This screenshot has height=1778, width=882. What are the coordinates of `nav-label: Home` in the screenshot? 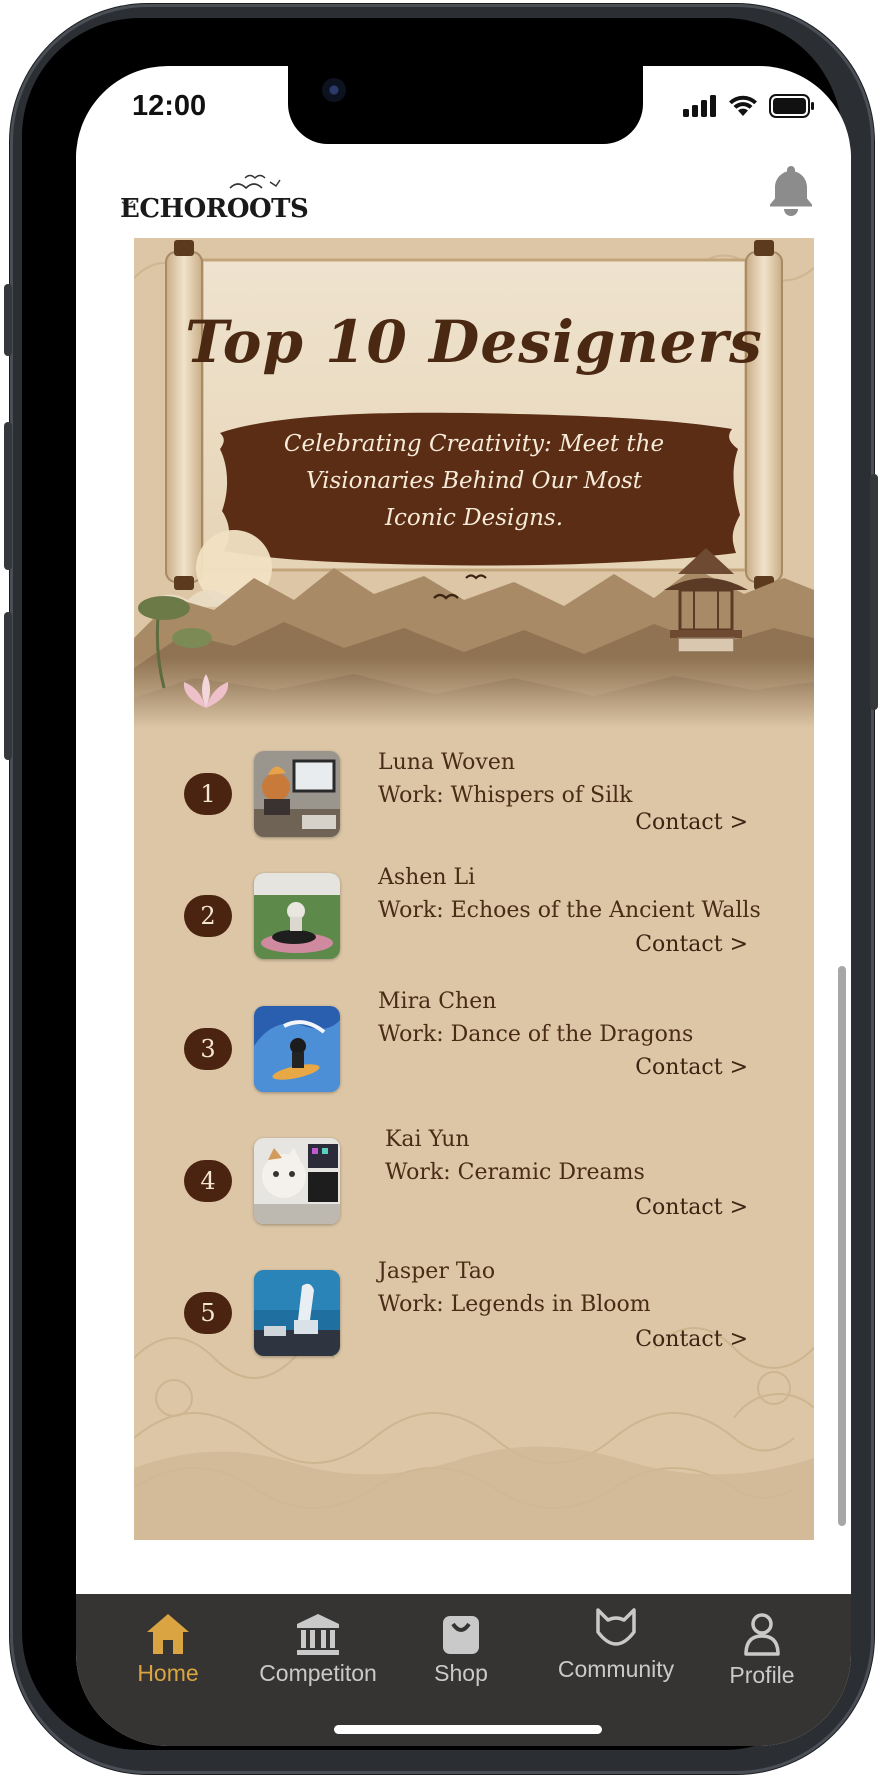 It's located at (168, 1673).